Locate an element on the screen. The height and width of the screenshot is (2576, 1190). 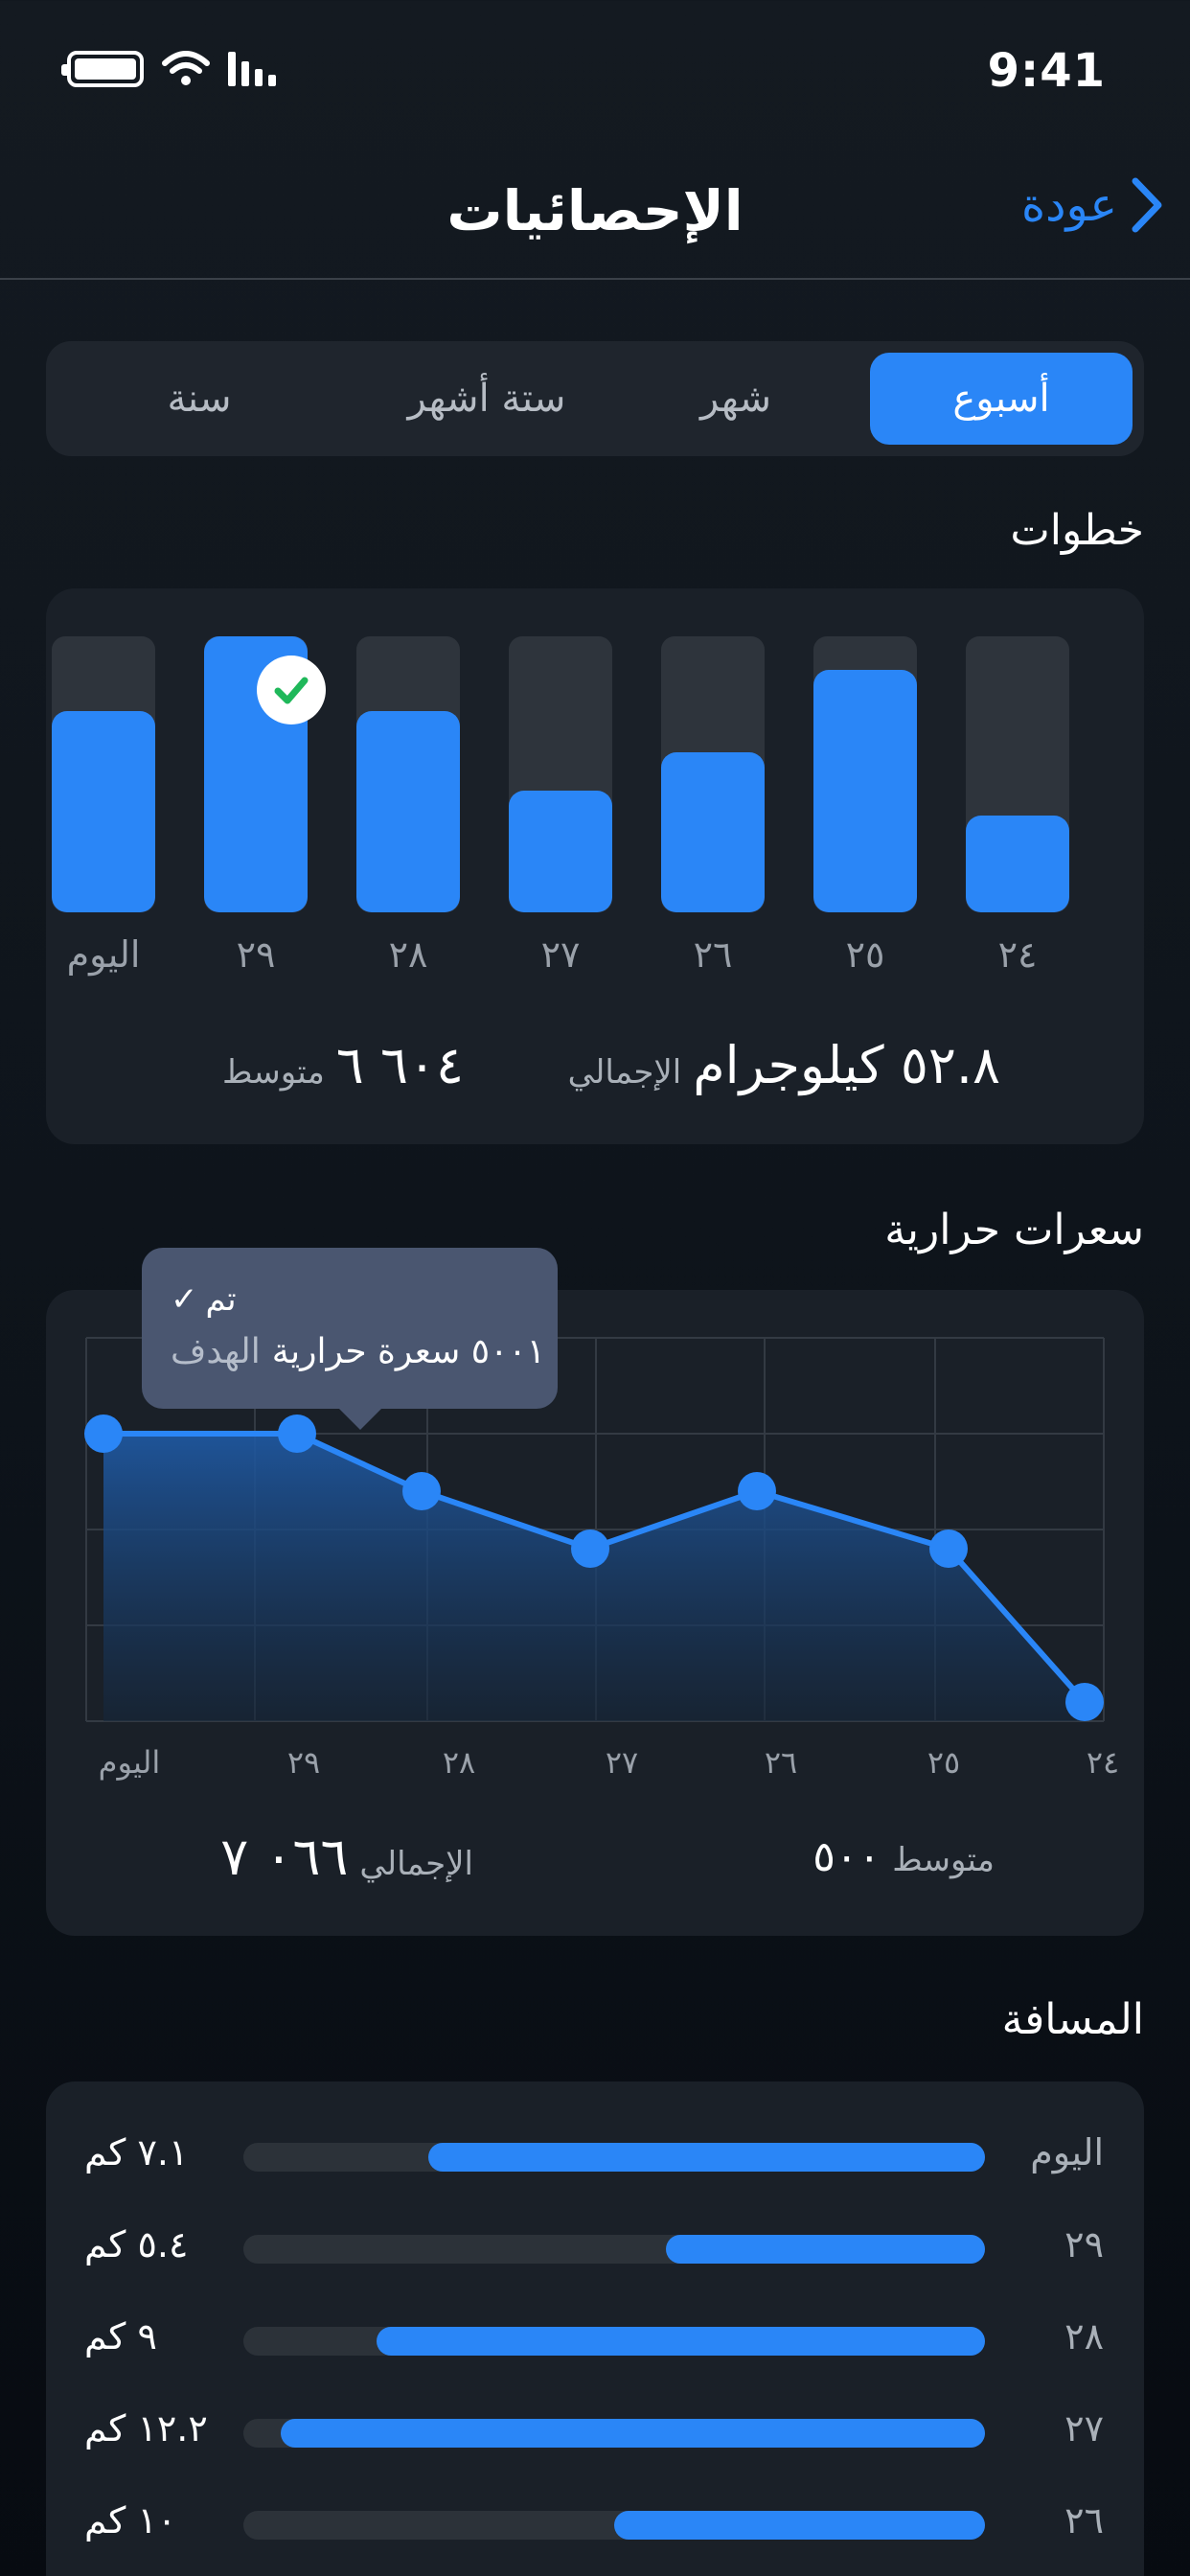
steps-day-label: ٢٦ is located at coordinates (713, 954).